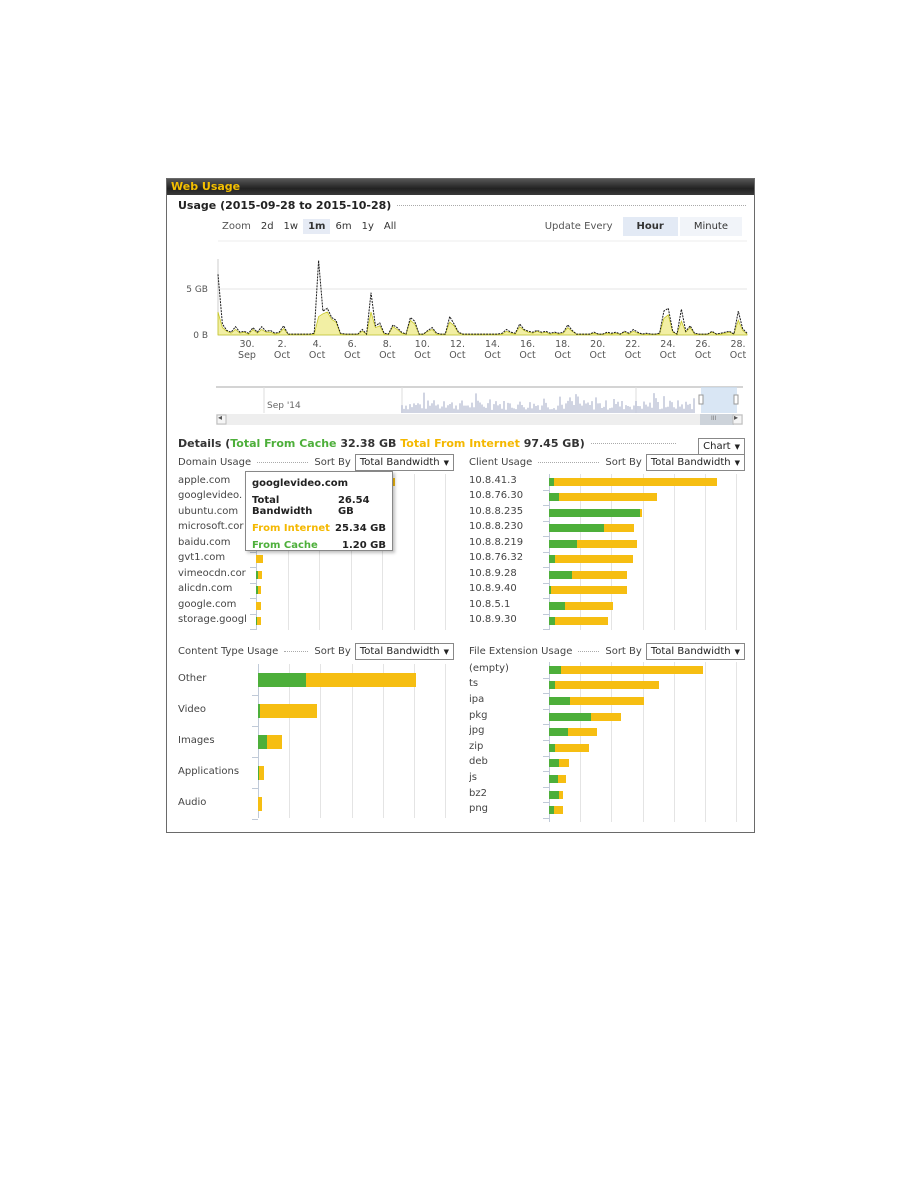 The width and height of the screenshot is (918, 1188). Describe the element at coordinates (496, 527) in the screenshot. I see `category-label: 10.8.8.230` at that location.